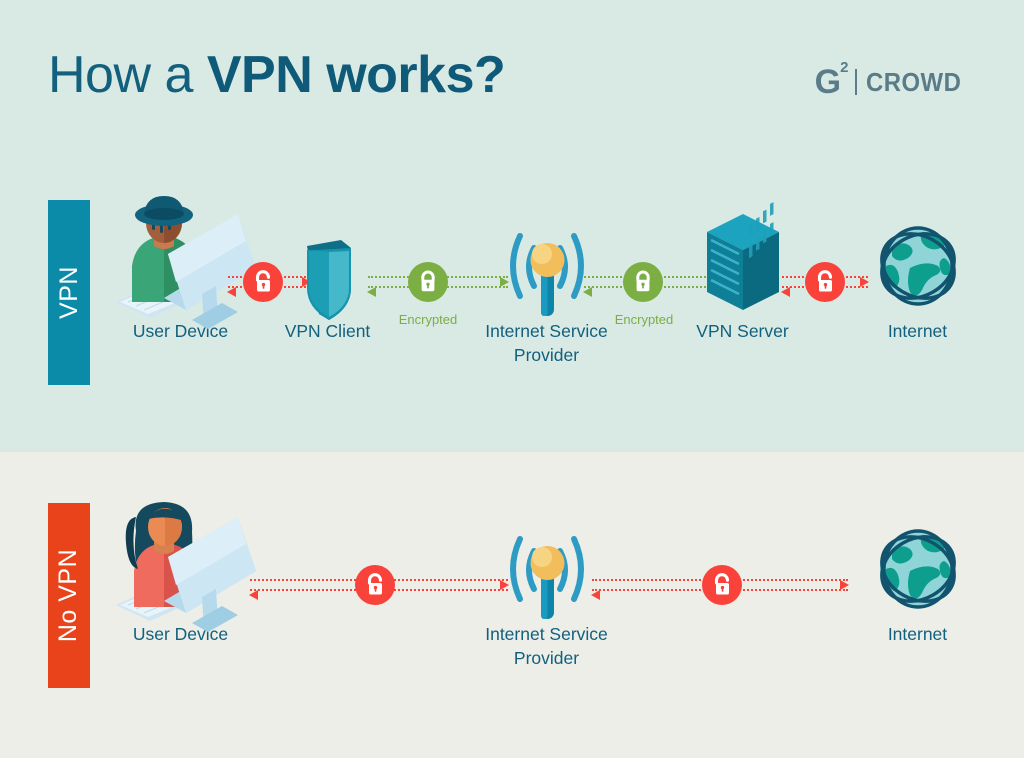 The height and width of the screenshot is (758, 1024). Describe the element at coordinates (182, 567) in the screenshot. I see `person-at-computer-icon` at that location.